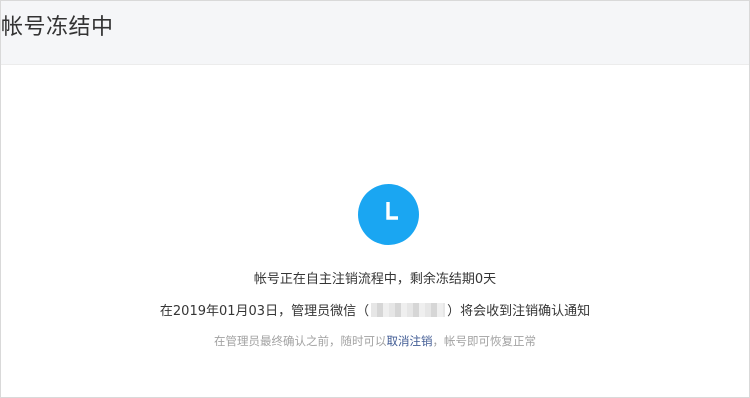 The width and height of the screenshot is (750, 398). Describe the element at coordinates (264, 311) in the screenshot. I see `notification-text-prefix: 在2019年01月03日，管理员微信（` at that location.